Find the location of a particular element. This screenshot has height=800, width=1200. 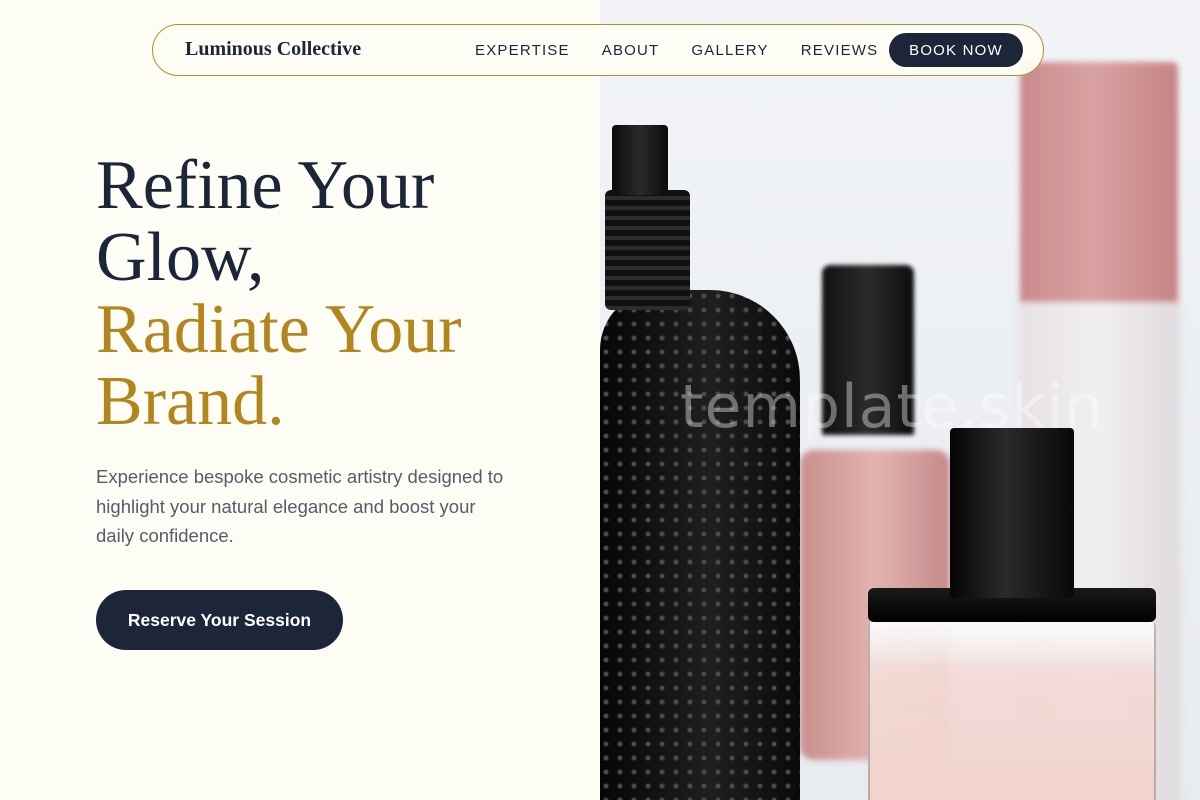

headline-line-1: Refine Your is located at coordinates (265, 185).